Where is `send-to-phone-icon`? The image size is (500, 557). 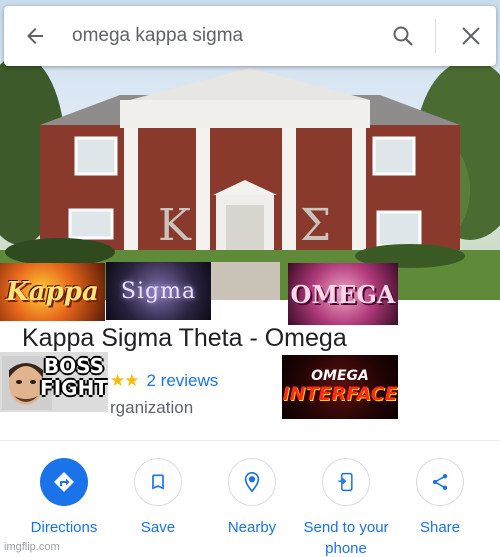 send-to-phone-icon is located at coordinates (346, 482).